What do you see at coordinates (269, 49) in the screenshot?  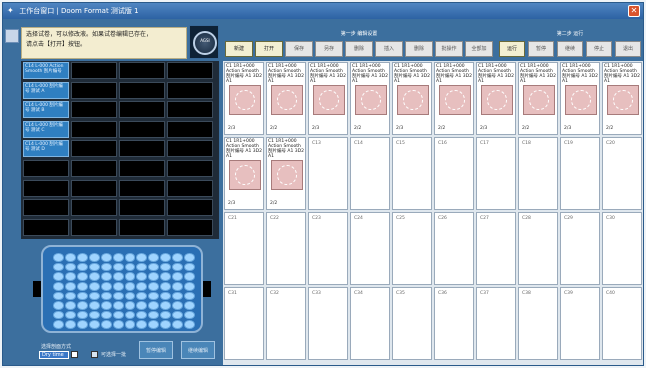 I see `toolbar-step1-button: 打开` at bounding box center [269, 49].